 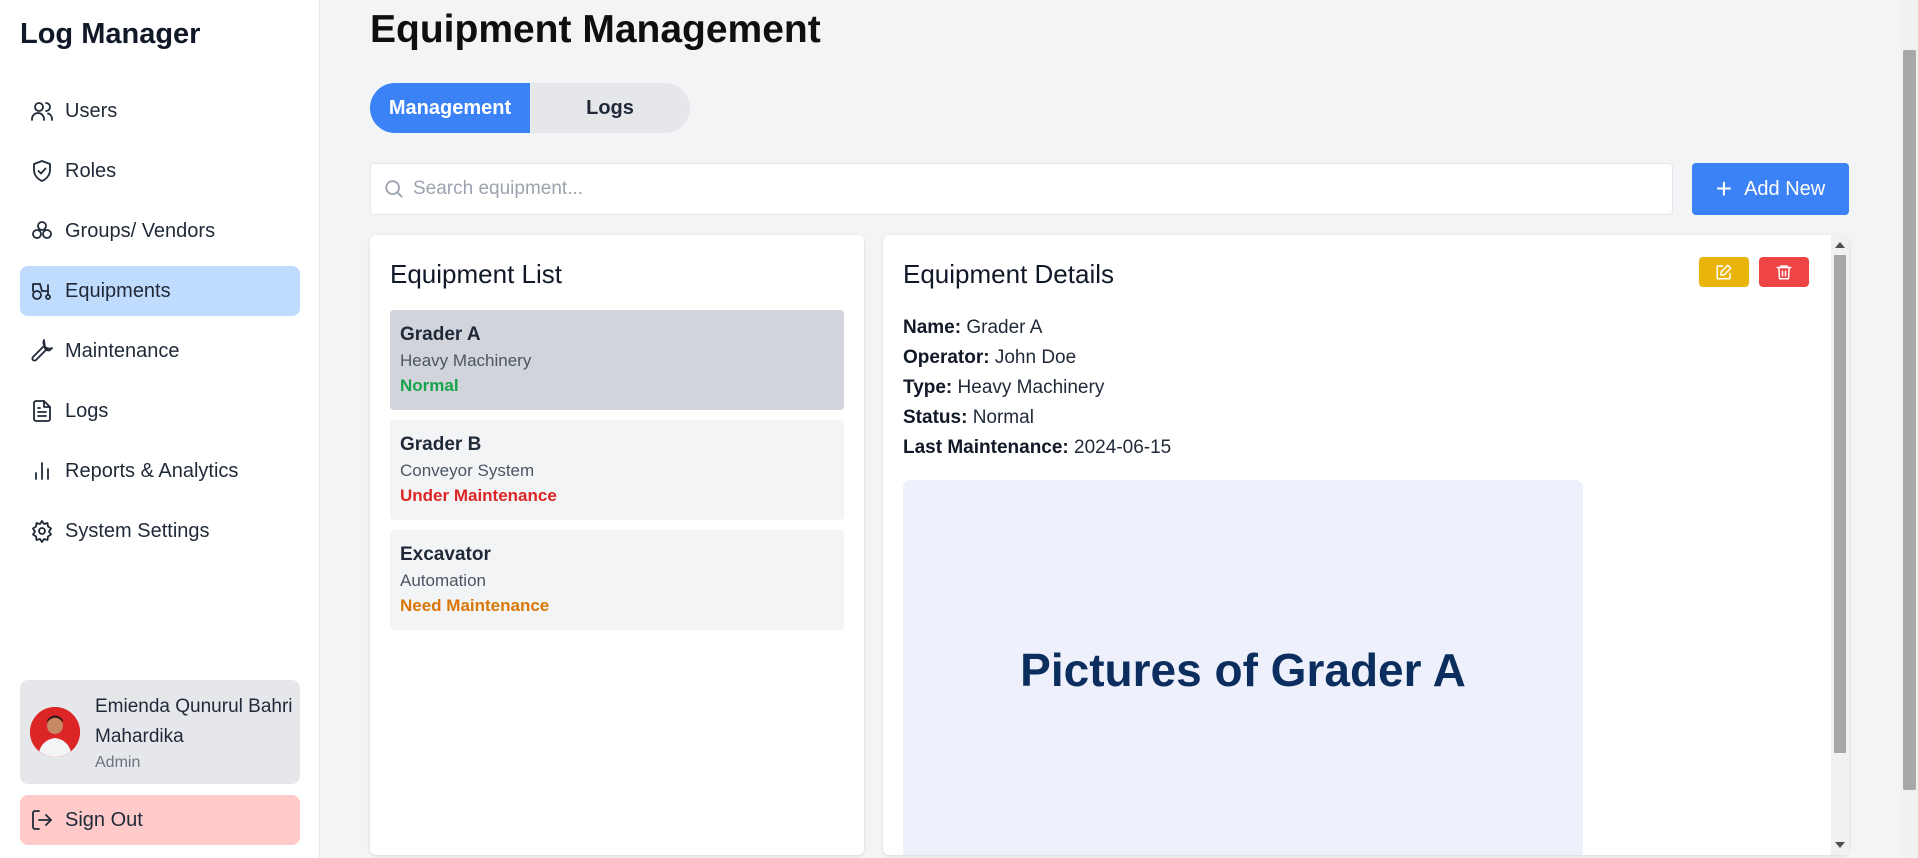 What do you see at coordinates (91, 170) in the screenshot?
I see `sidebar-item-label: Roles` at bounding box center [91, 170].